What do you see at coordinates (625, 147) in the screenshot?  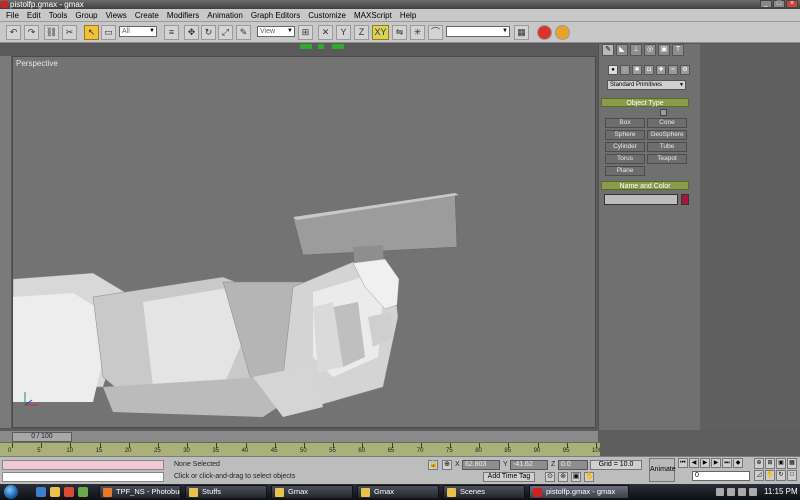 I see `cylinder-button: Cylinder` at bounding box center [625, 147].